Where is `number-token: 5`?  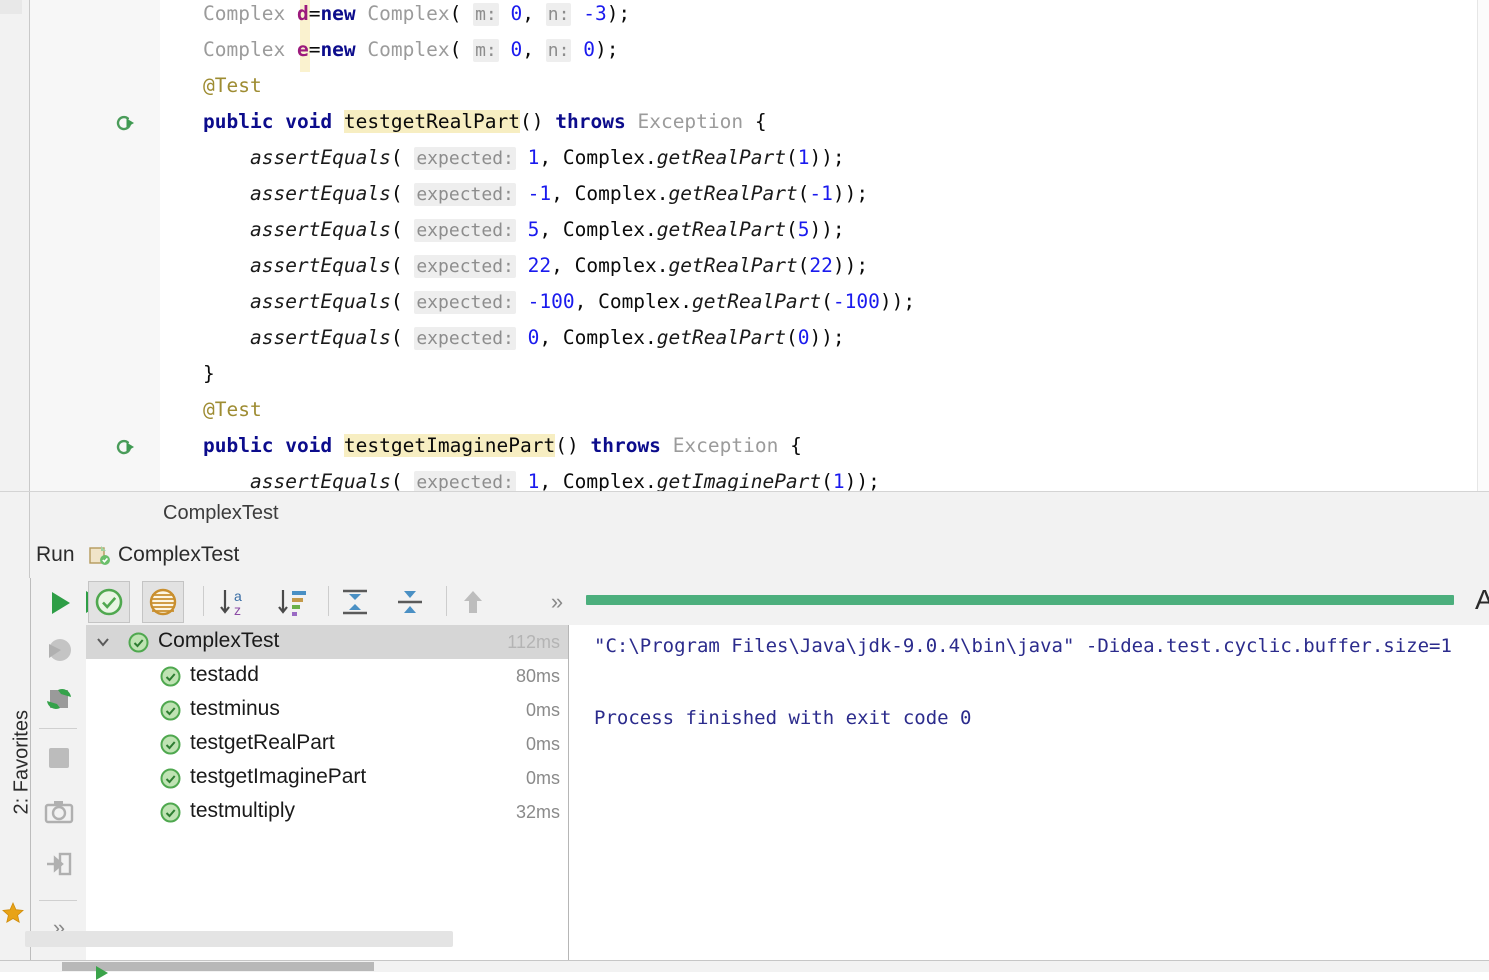
number-token: 5 is located at coordinates (803, 229).